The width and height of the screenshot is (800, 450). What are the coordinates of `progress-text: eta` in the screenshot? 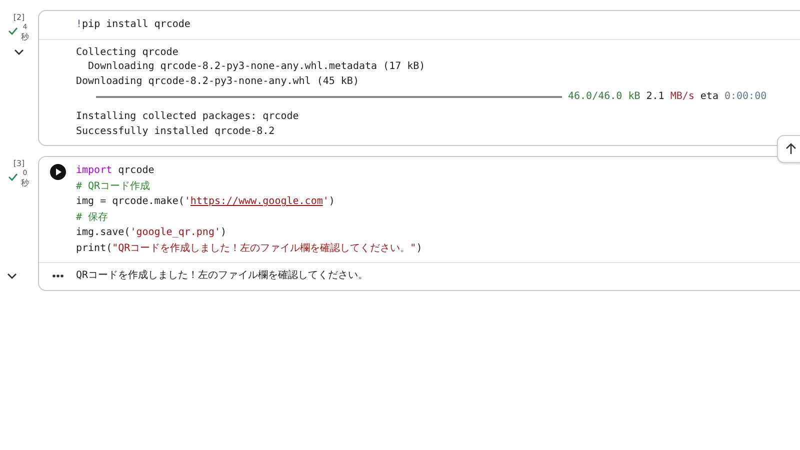 It's located at (709, 96).